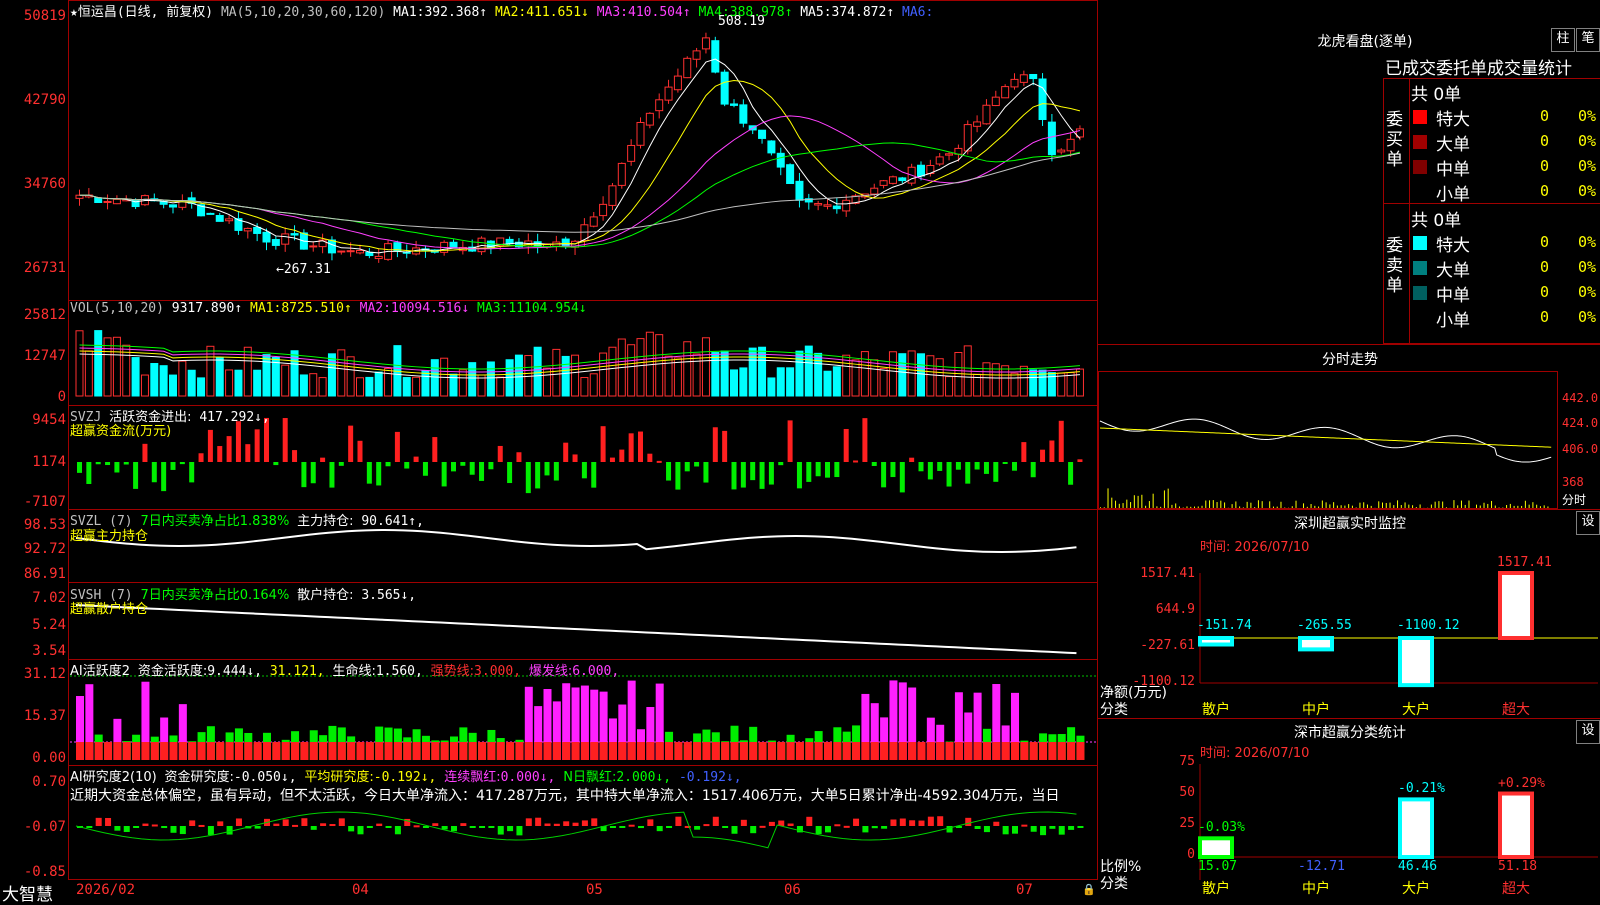  I want to click on vol-axis-label: 12747, so click(33, 356).